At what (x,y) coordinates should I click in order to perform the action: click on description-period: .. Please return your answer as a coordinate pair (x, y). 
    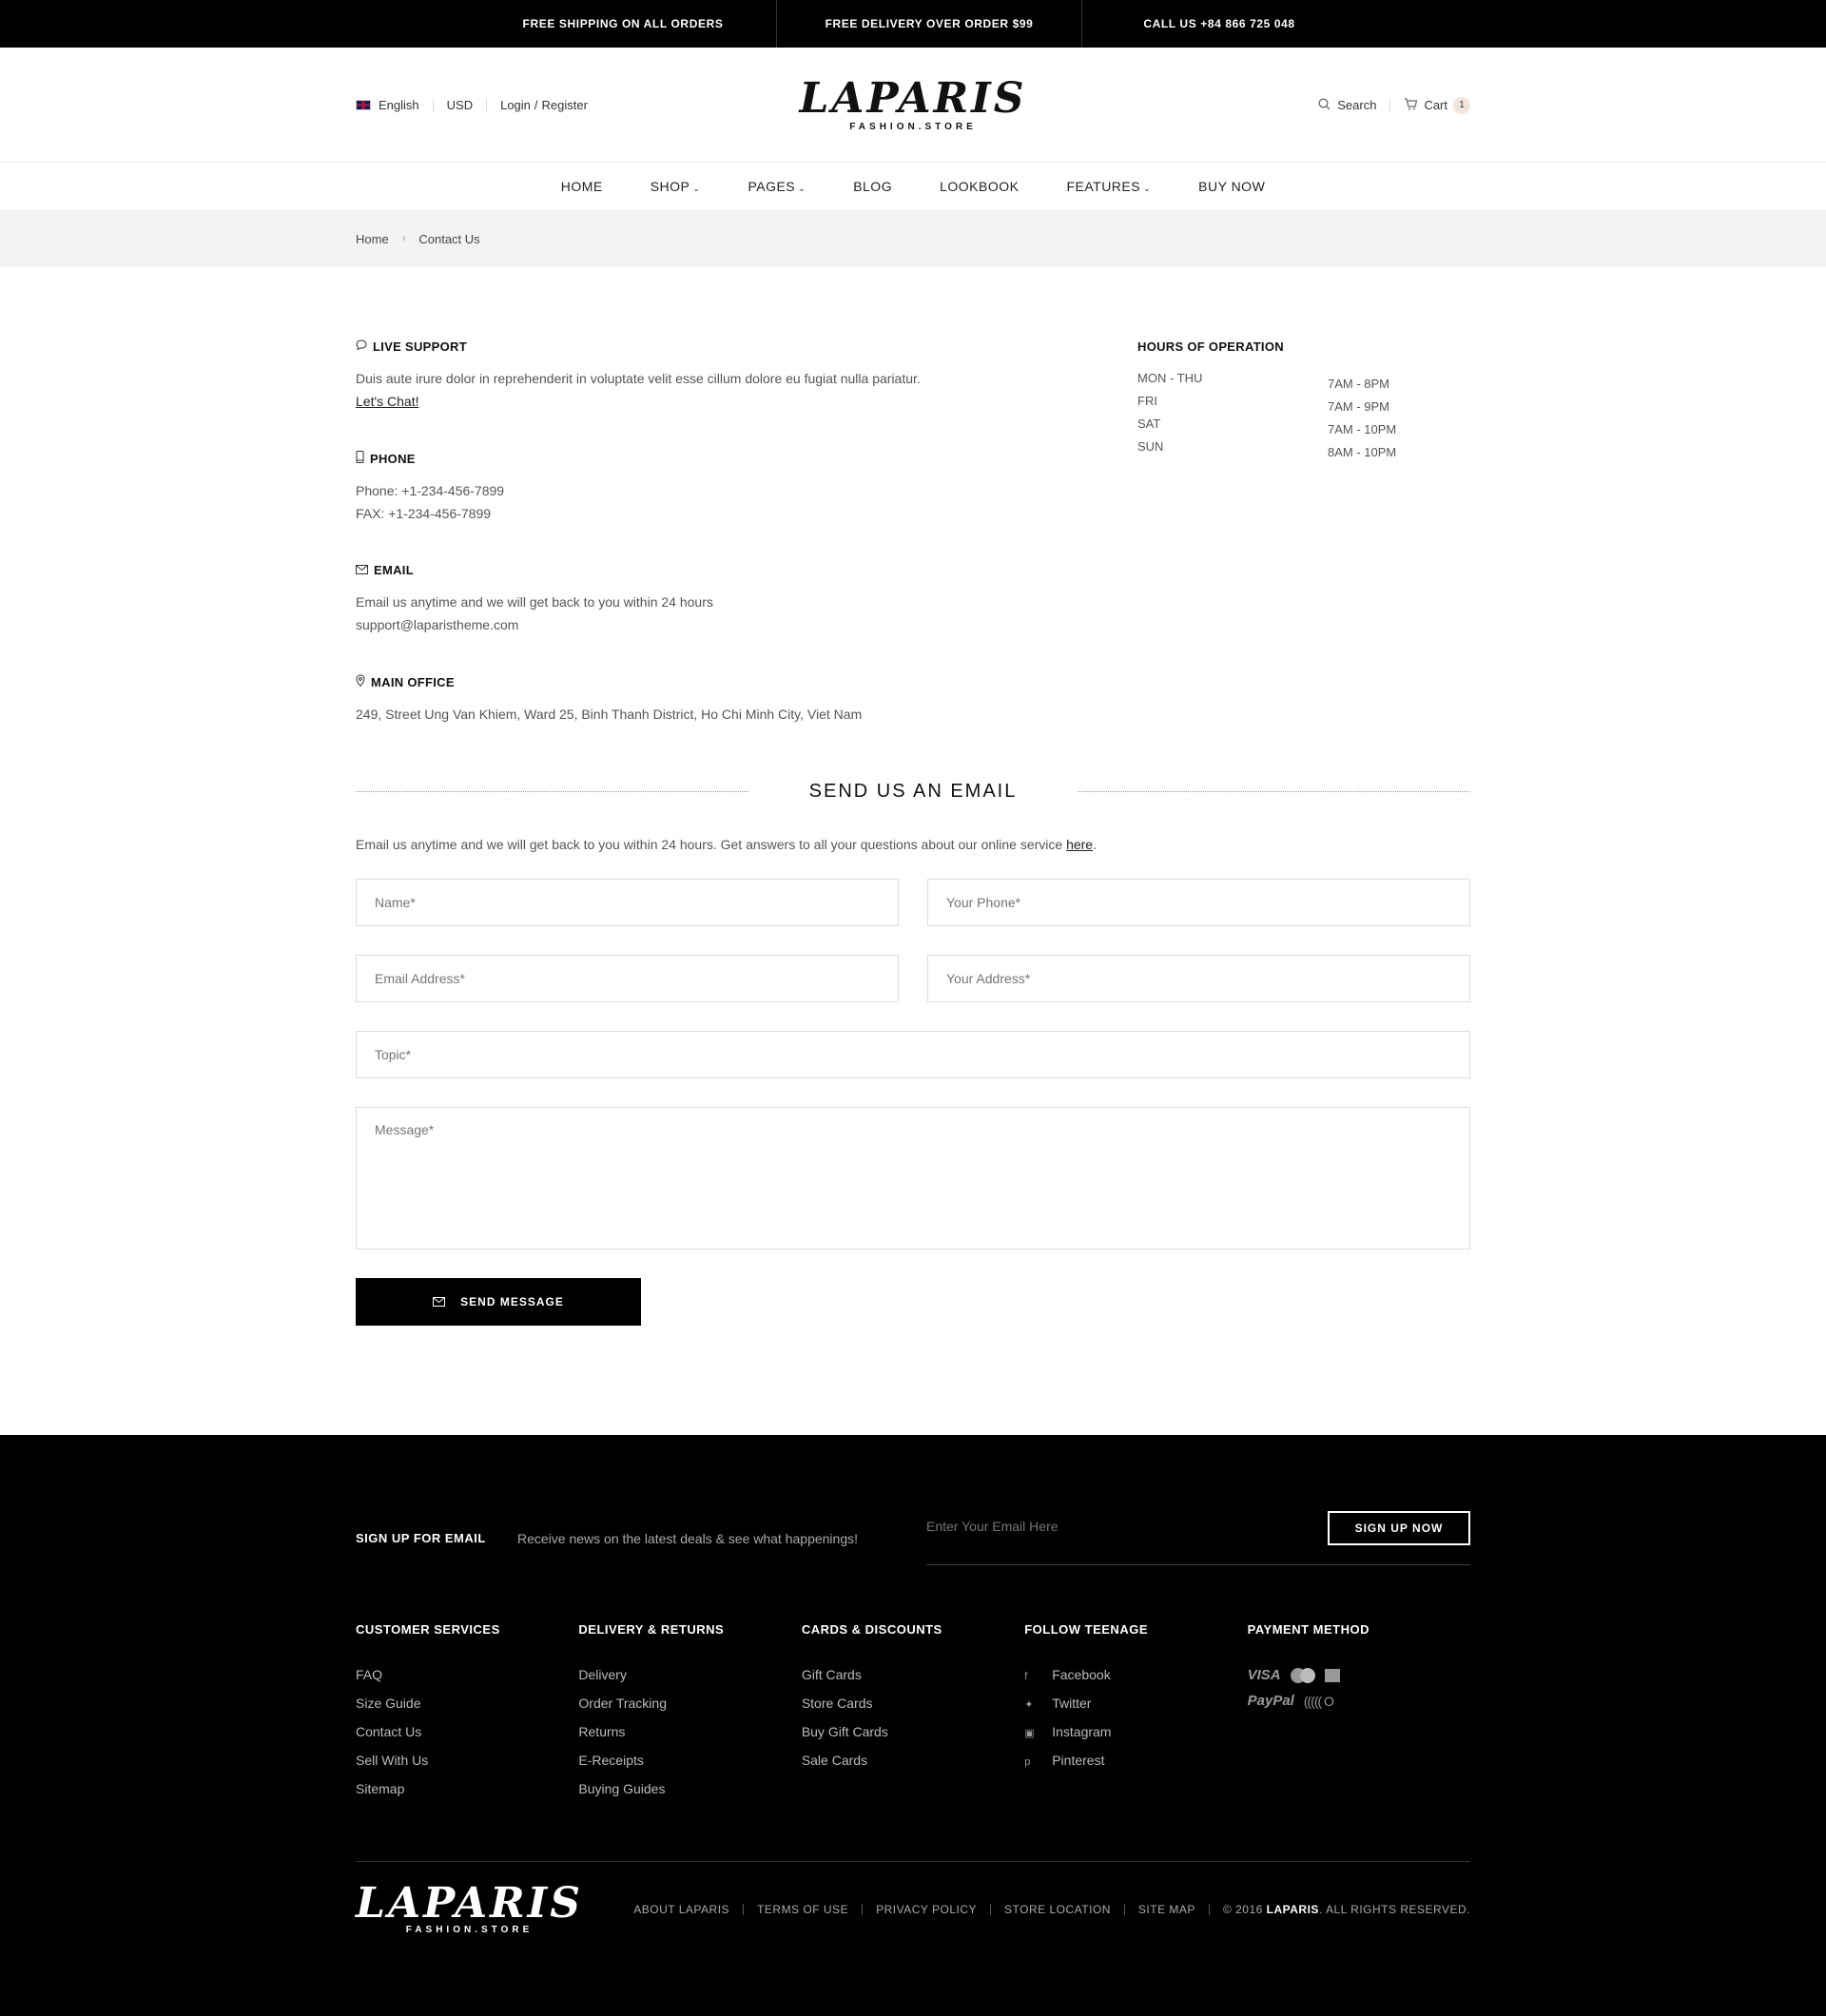
    Looking at the image, I should click on (1095, 845).